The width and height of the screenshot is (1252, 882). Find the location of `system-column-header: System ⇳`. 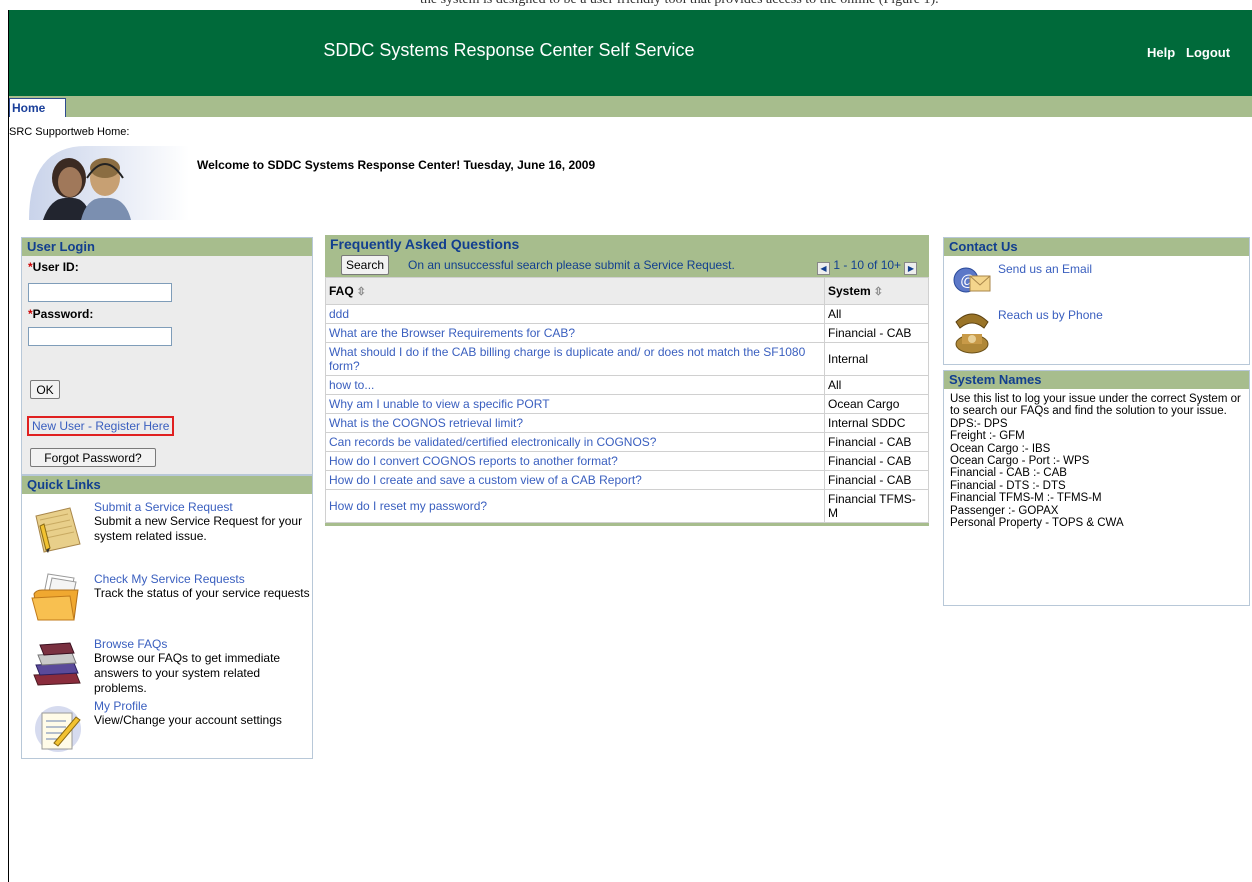

system-column-header: System ⇳ is located at coordinates (876, 291).